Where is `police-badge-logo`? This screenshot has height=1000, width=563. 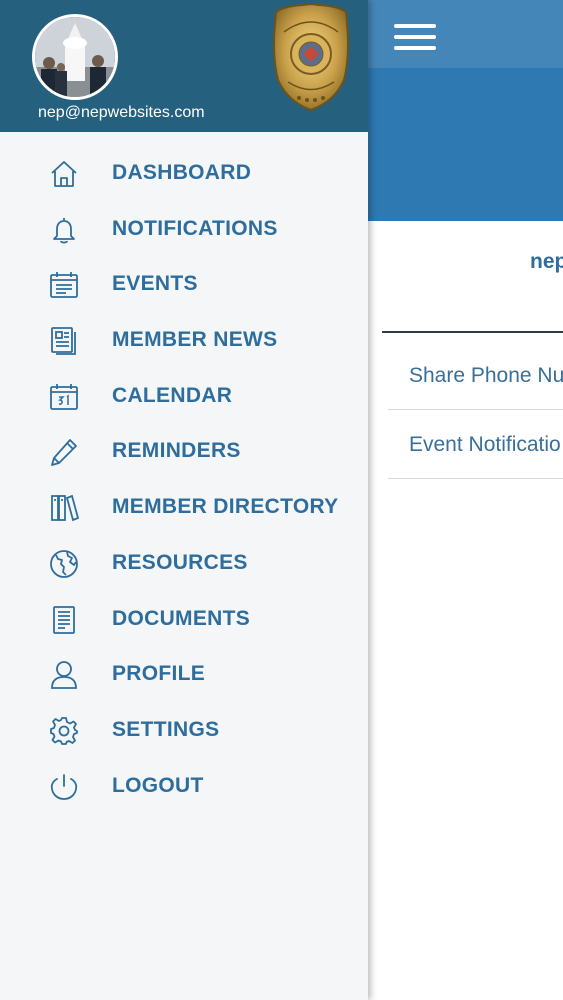 police-badge-logo is located at coordinates (311, 57).